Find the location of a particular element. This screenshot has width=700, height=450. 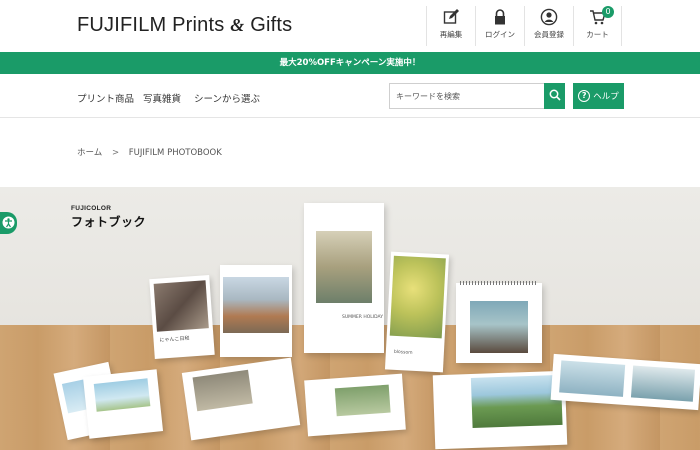

photobook-city is located at coordinates (256, 311).